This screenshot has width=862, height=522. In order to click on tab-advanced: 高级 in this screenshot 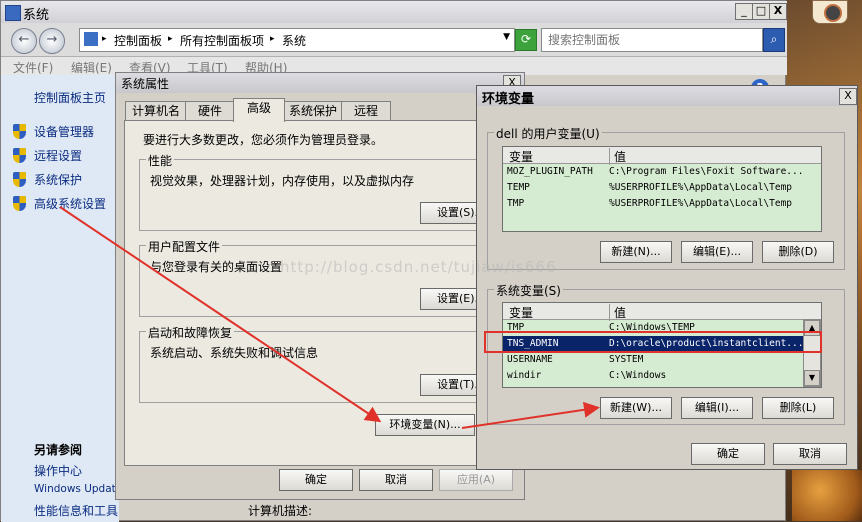, I will do `click(259, 110)`.